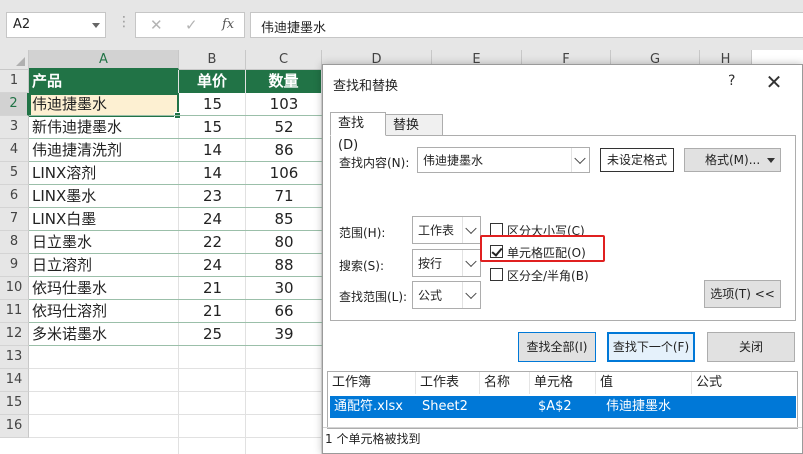 The image size is (803, 454). Describe the element at coordinates (14, 265) in the screenshot. I see `row-header-9: 9` at that location.